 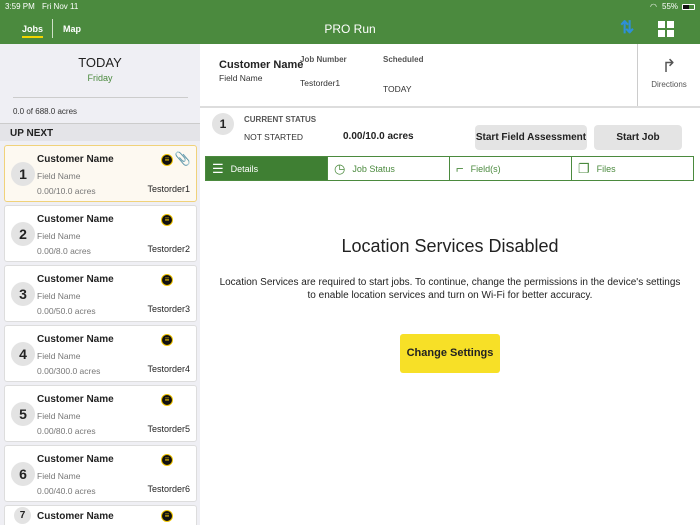 What do you see at coordinates (218, 168) in the screenshot?
I see `details-list-icon: ☰` at bounding box center [218, 168].